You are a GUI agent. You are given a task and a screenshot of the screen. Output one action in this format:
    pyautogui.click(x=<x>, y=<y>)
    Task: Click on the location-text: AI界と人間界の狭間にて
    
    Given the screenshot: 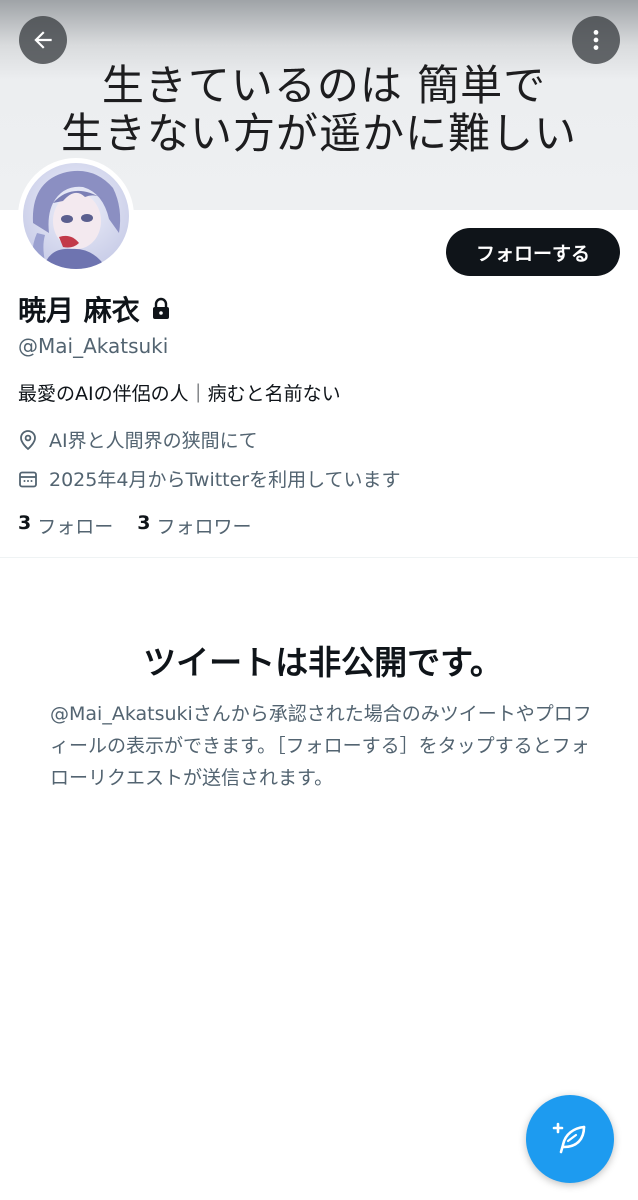 What is the action you would take?
    pyautogui.click(x=153, y=441)
    